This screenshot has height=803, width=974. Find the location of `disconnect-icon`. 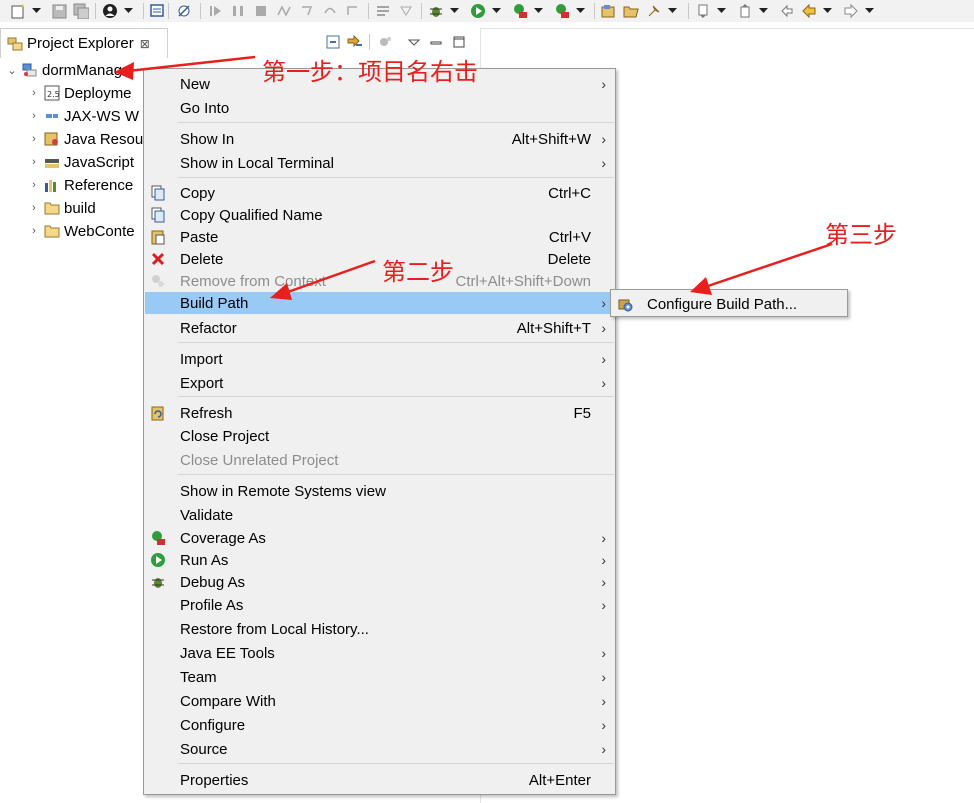

disconnect-icon is located at coordinates (284, 11).